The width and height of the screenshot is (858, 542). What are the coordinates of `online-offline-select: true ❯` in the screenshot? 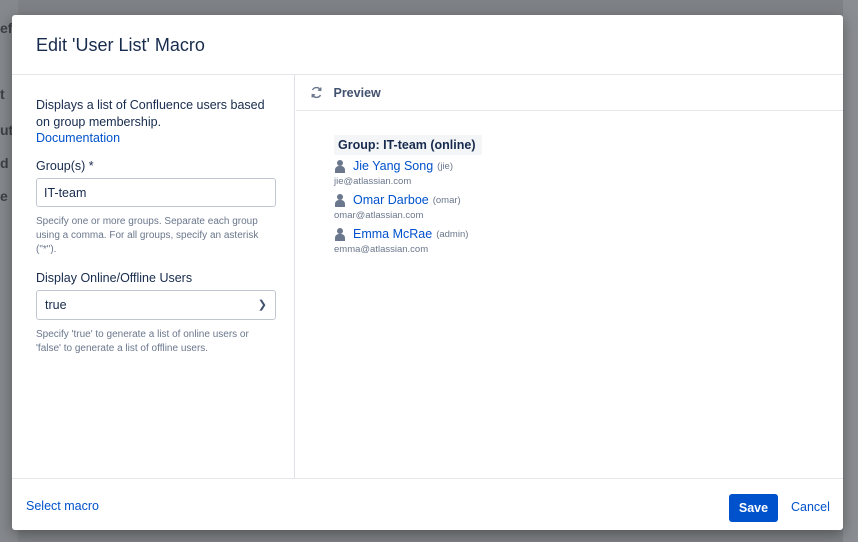 It's located at (156, 305).